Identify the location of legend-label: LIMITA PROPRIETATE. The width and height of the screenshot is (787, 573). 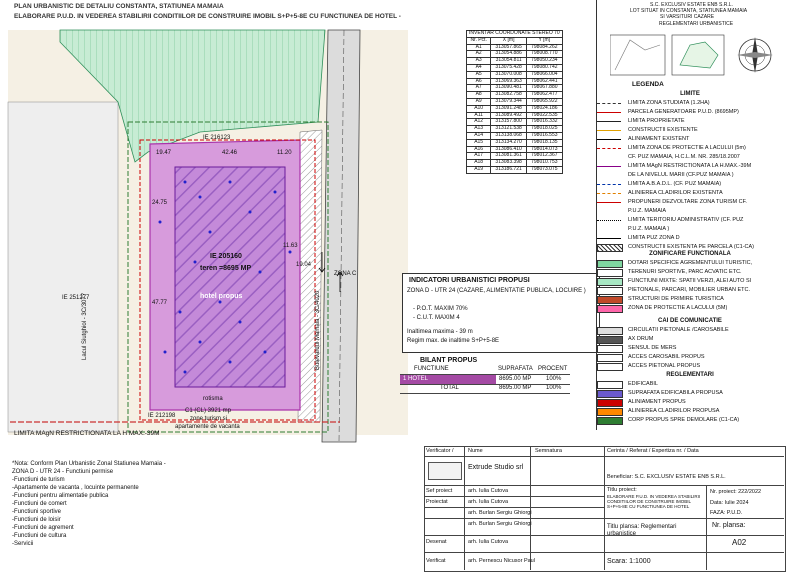
(656, 121).